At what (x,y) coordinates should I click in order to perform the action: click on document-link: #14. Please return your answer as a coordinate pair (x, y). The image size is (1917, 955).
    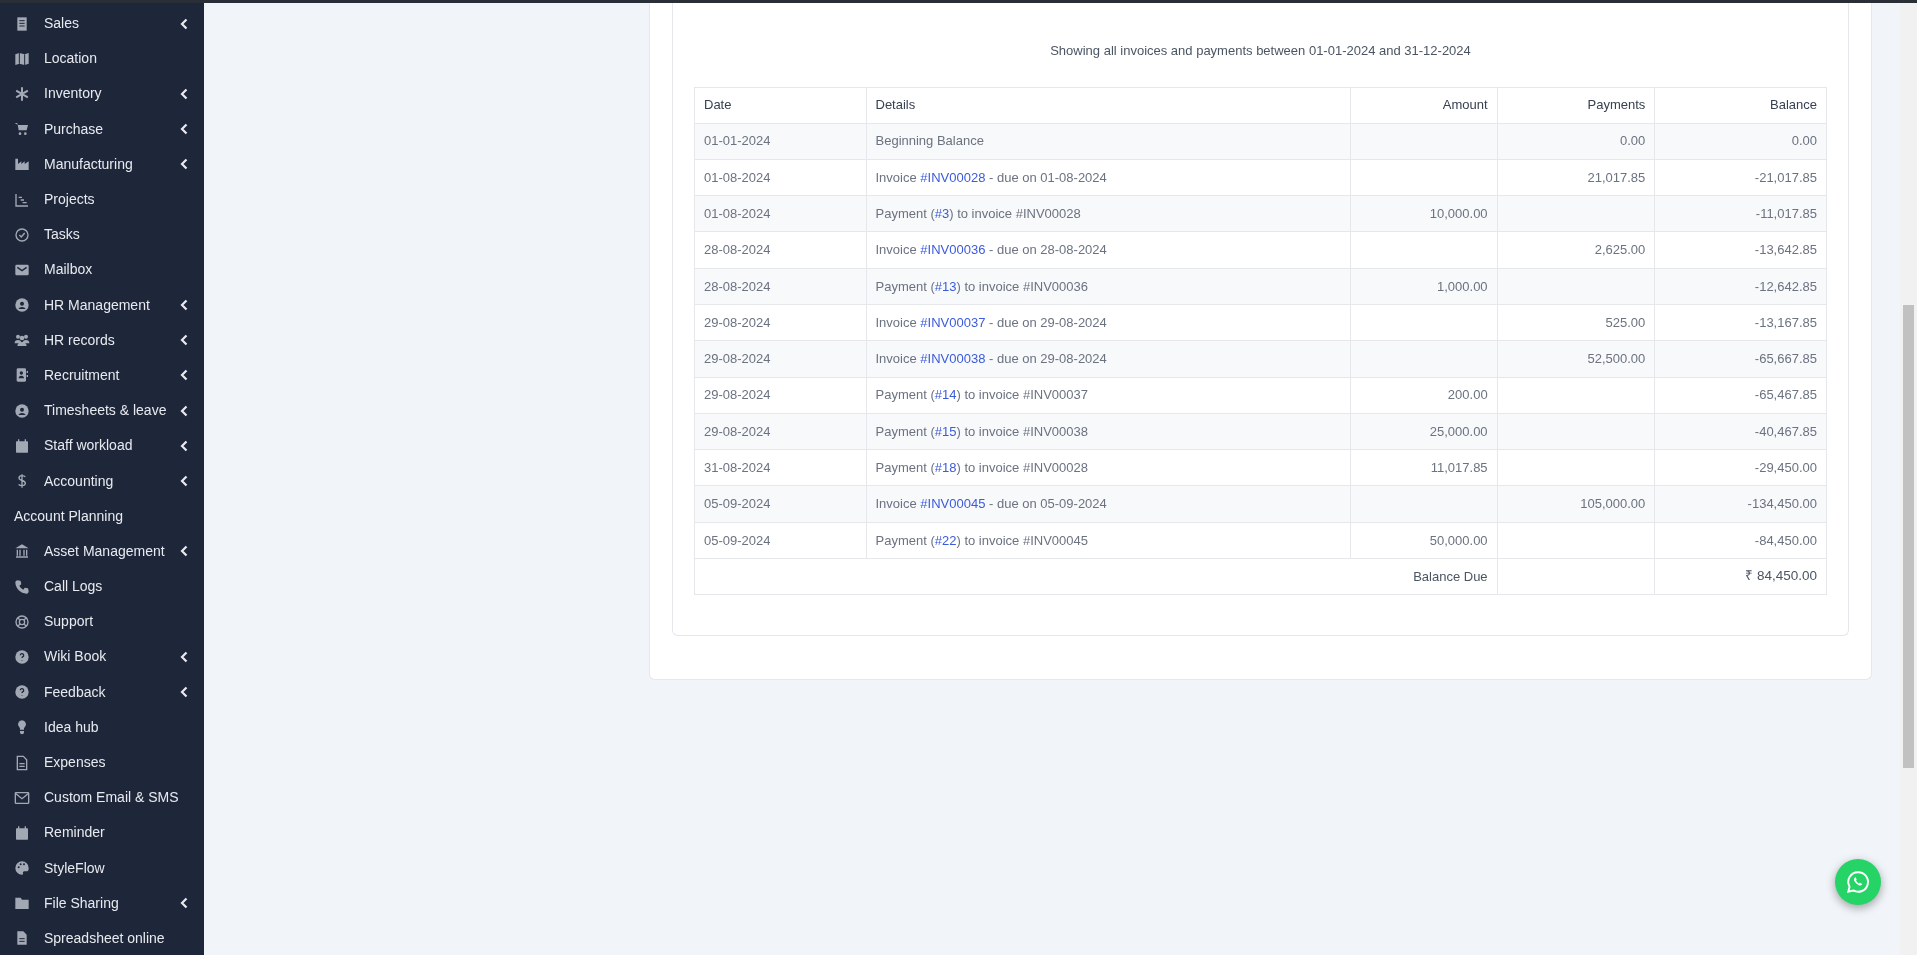
    Looking at the image, I should click on (945, 395).